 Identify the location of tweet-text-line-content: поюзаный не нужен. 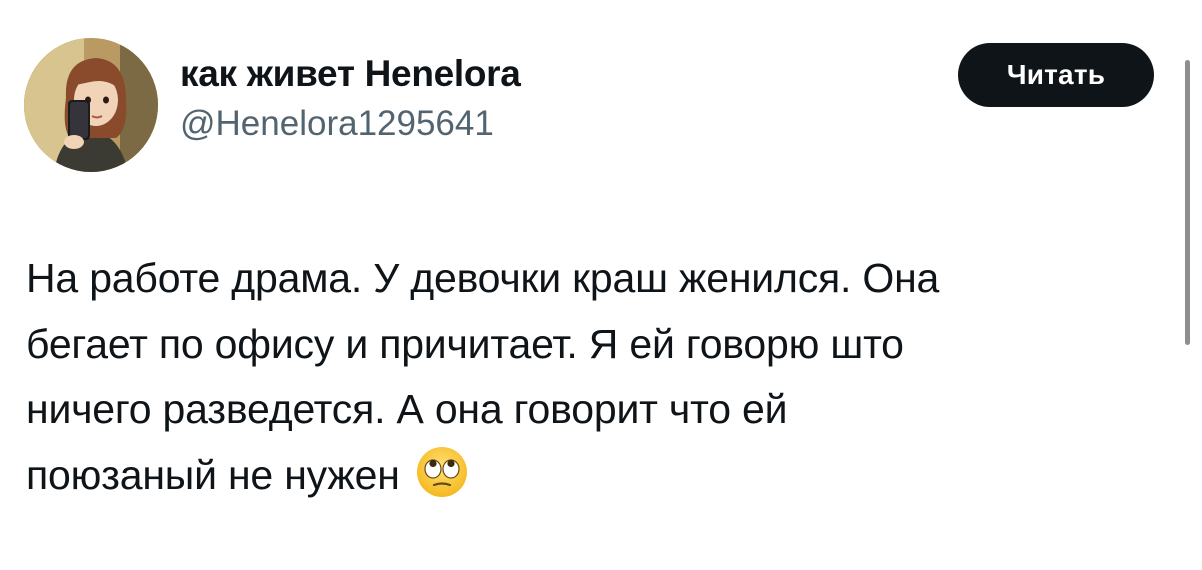
(213, 474).